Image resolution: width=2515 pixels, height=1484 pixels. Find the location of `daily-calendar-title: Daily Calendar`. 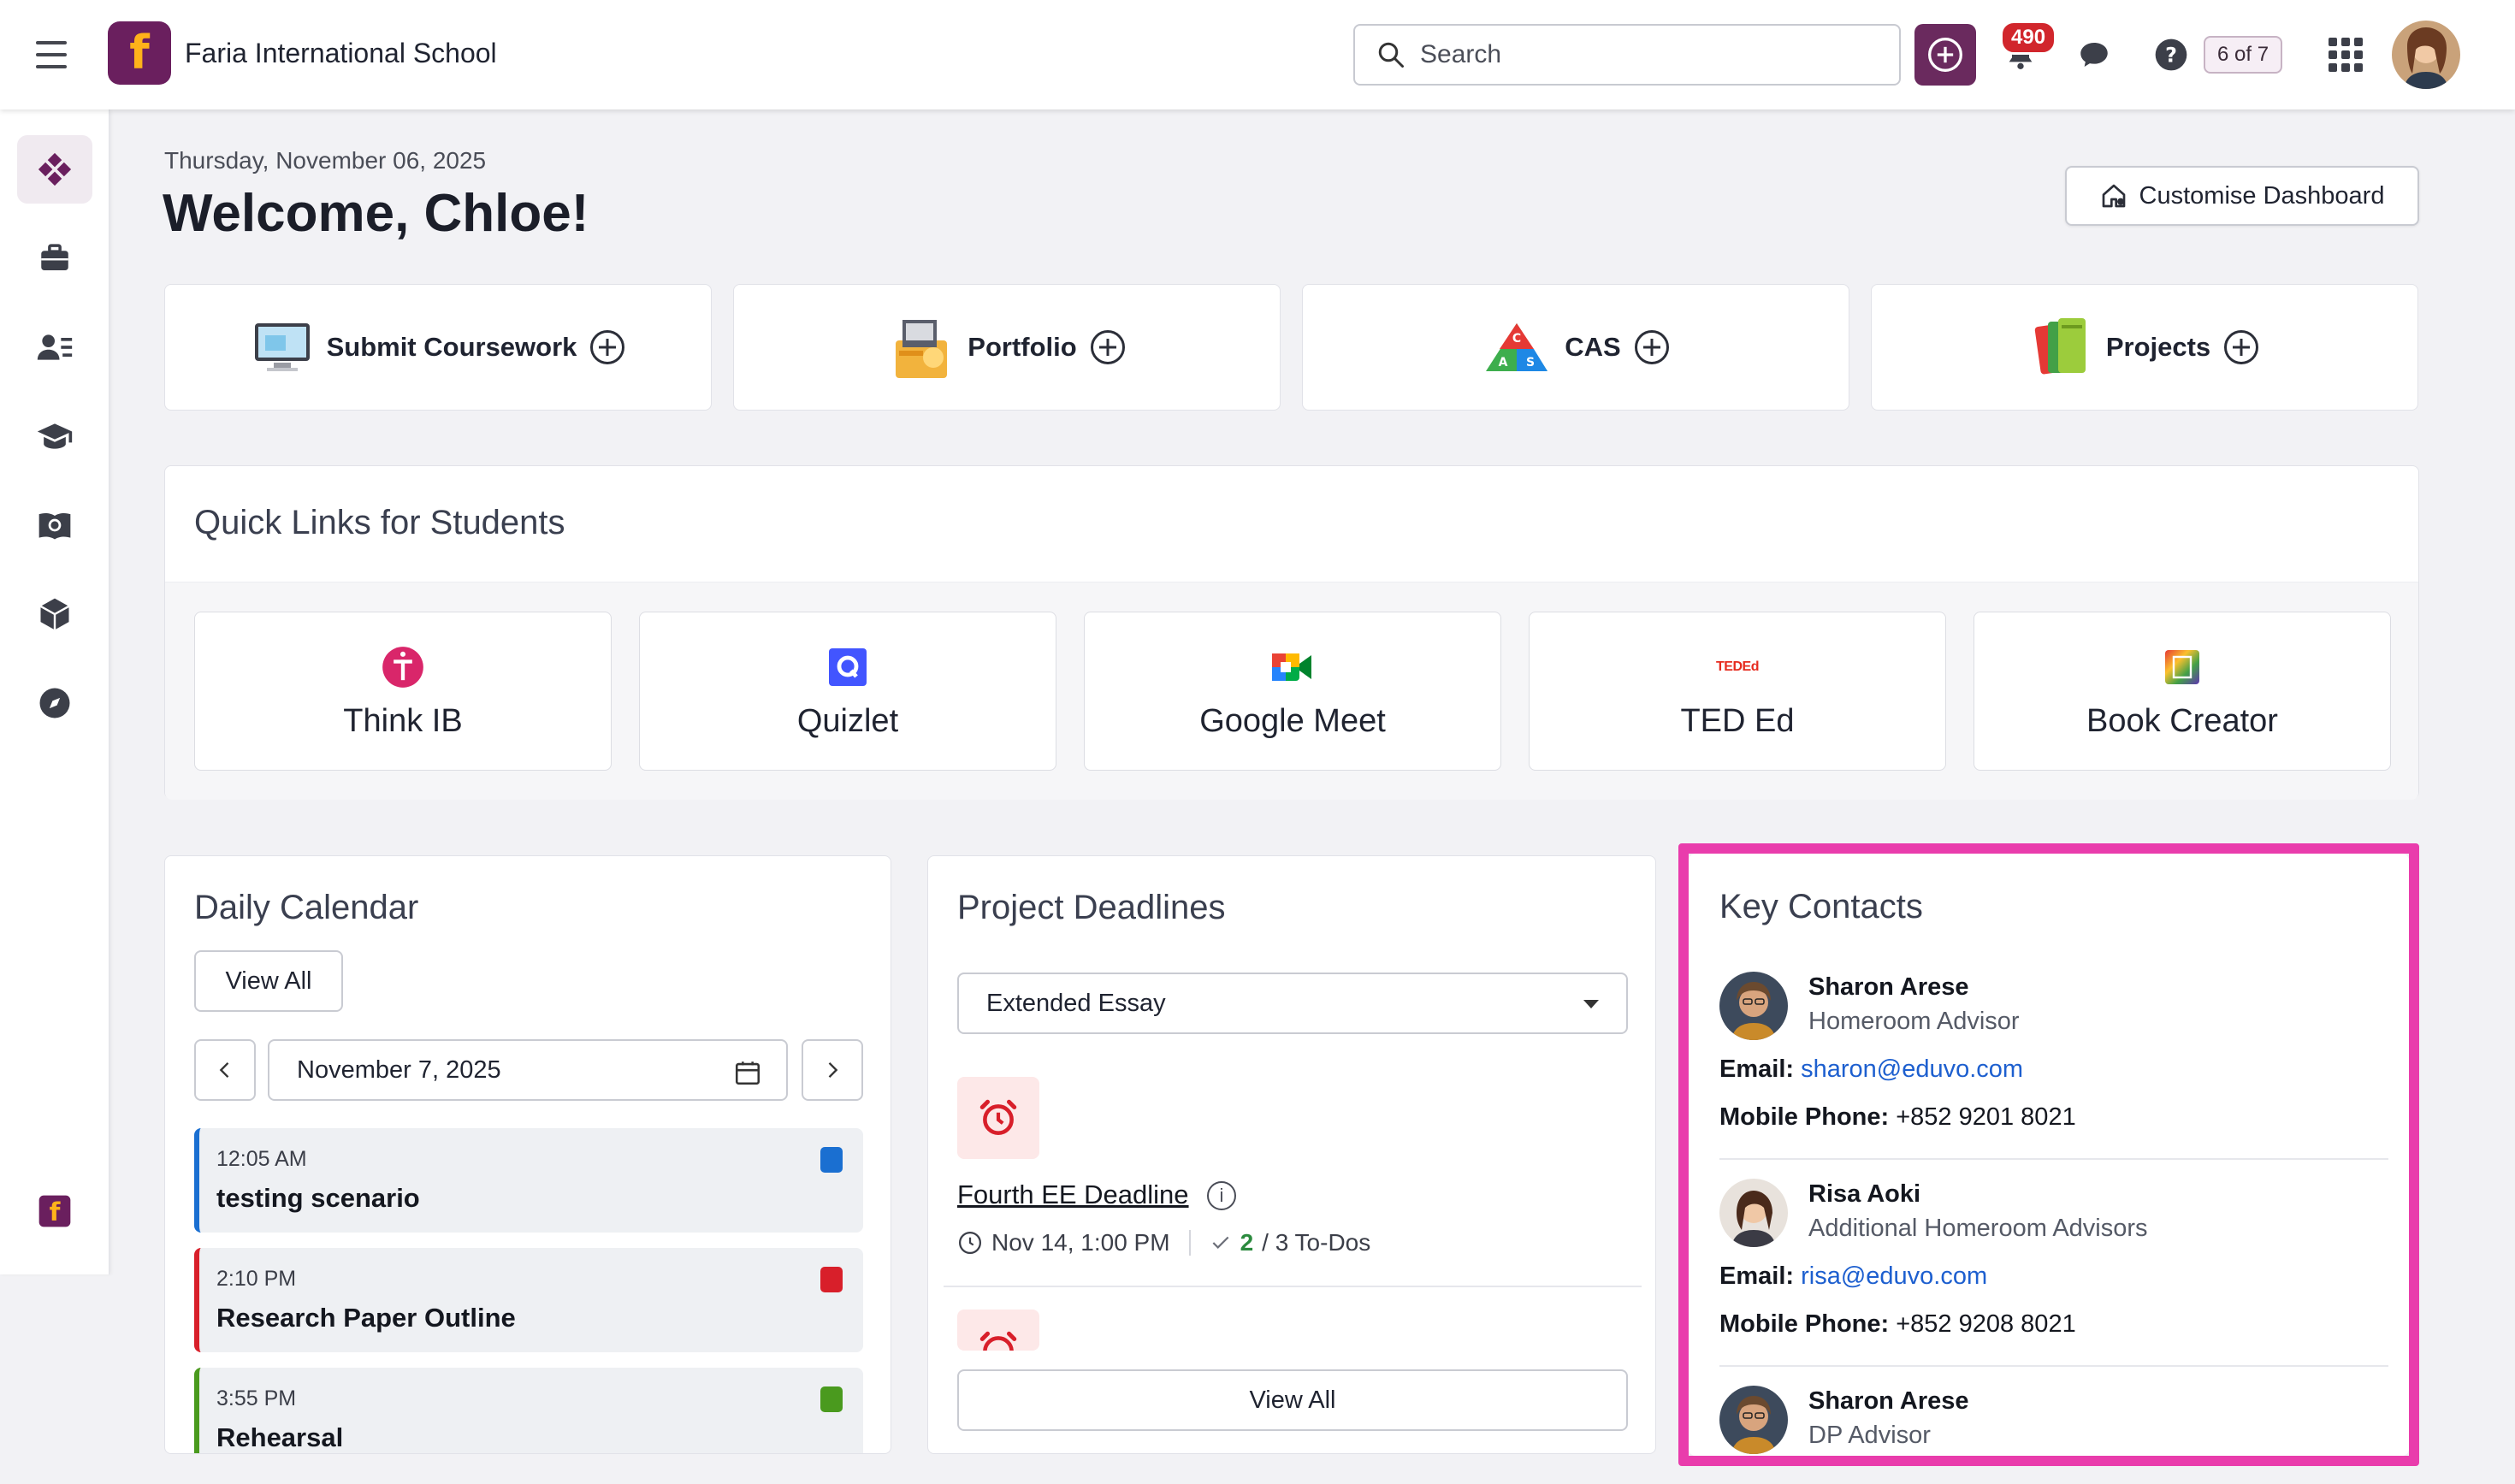

daily-calendar-title: Daily Calendar is located at coordinates (306, 907).